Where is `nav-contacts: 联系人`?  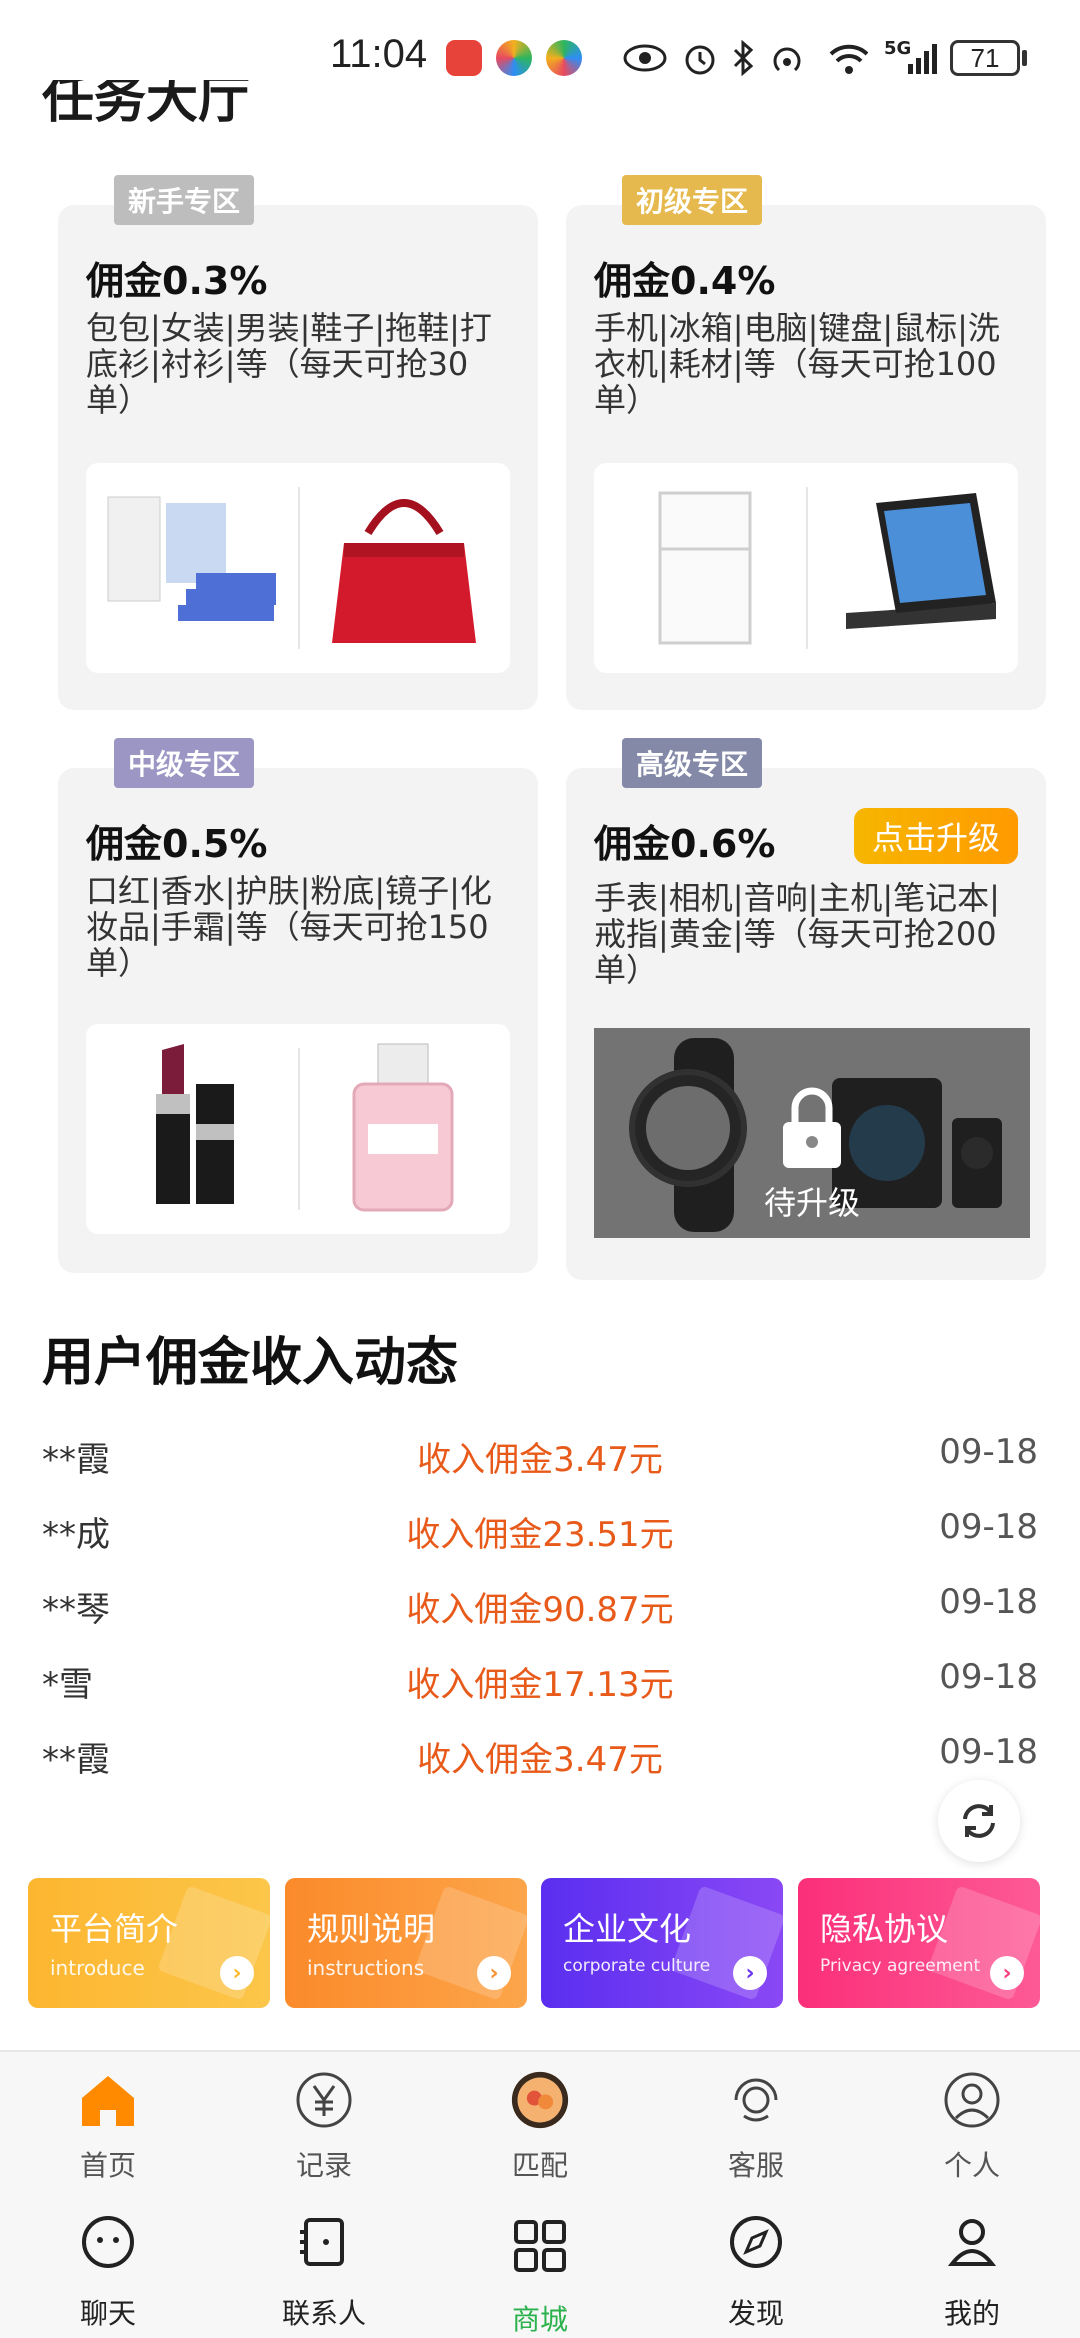
nav-contacts: 联系人 is located at coordinates (324, 2264).